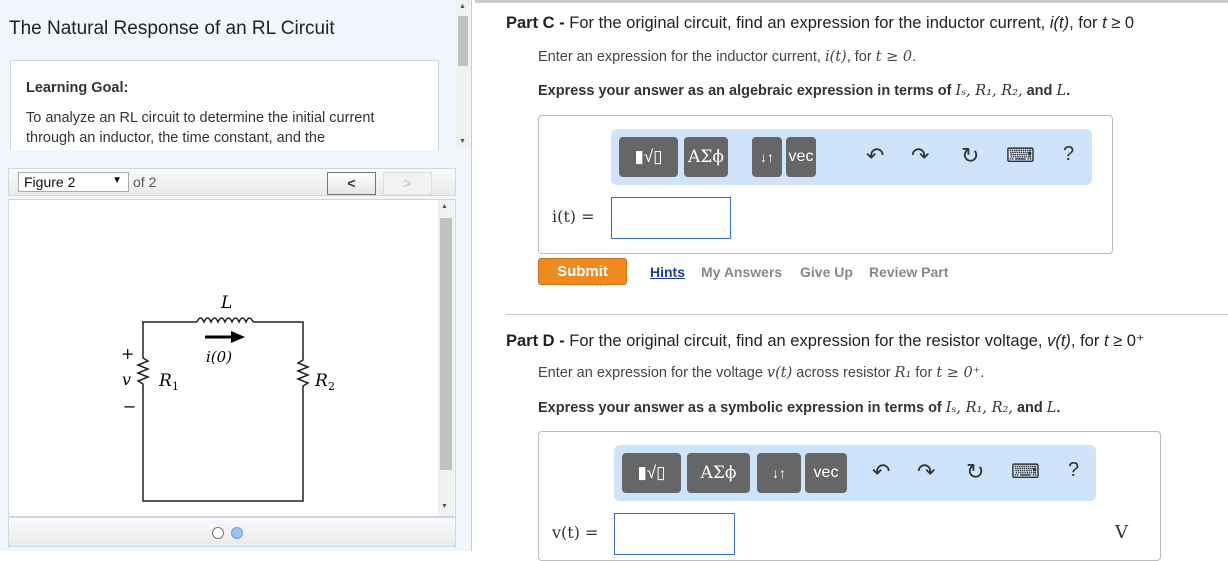 Image resolution: width=1228 pixels, height=561 pixels. What do you see at coordinates (573, 216) in the screenshot?
I see `part-c-input-label: i(t) =` at bounding box center [573, 216].